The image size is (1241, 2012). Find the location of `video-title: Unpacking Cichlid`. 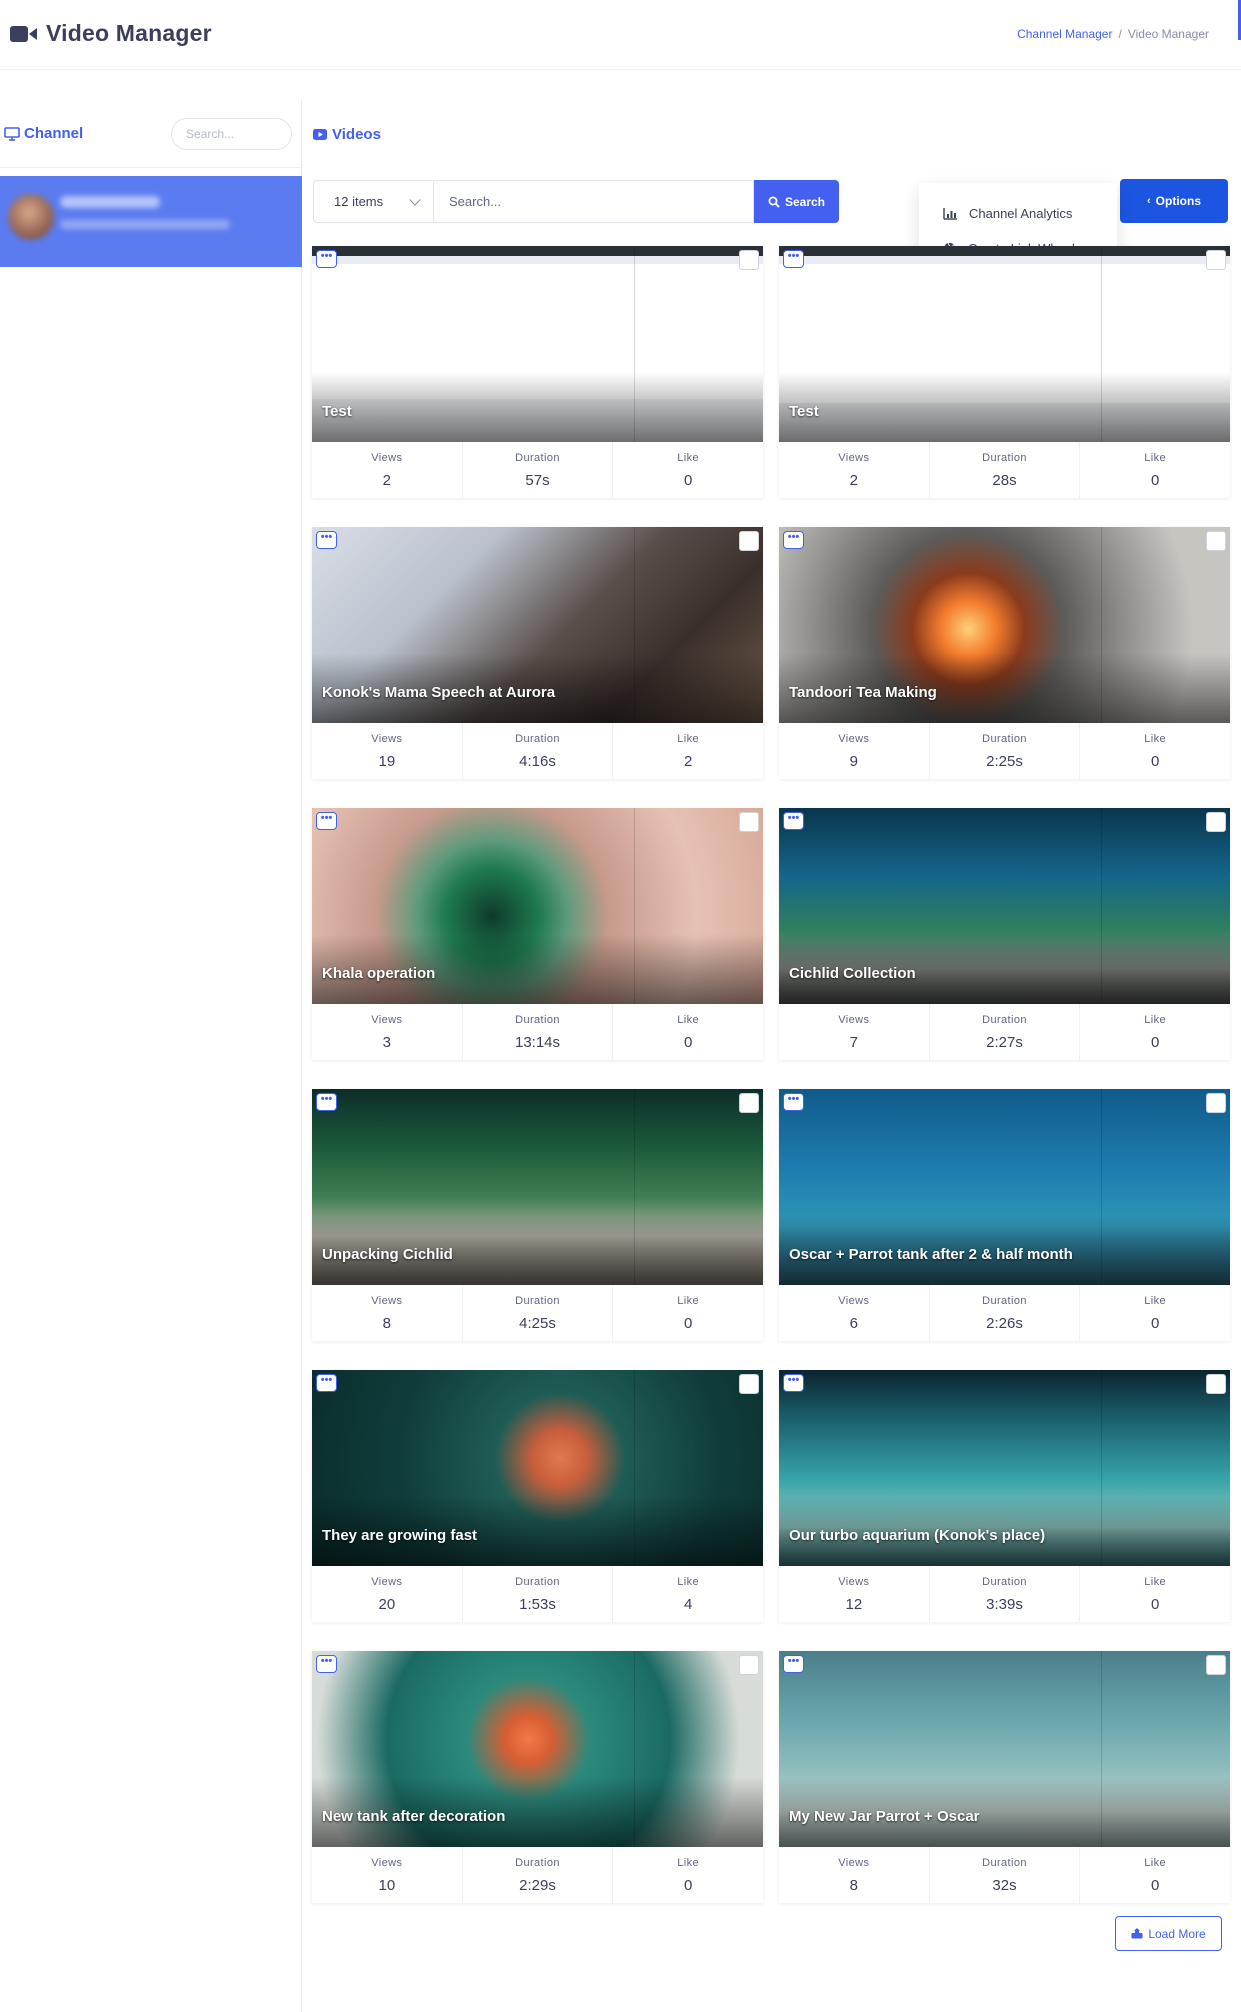

video-title: Unpacking Cichlid is located at coordinates (387, 1254).